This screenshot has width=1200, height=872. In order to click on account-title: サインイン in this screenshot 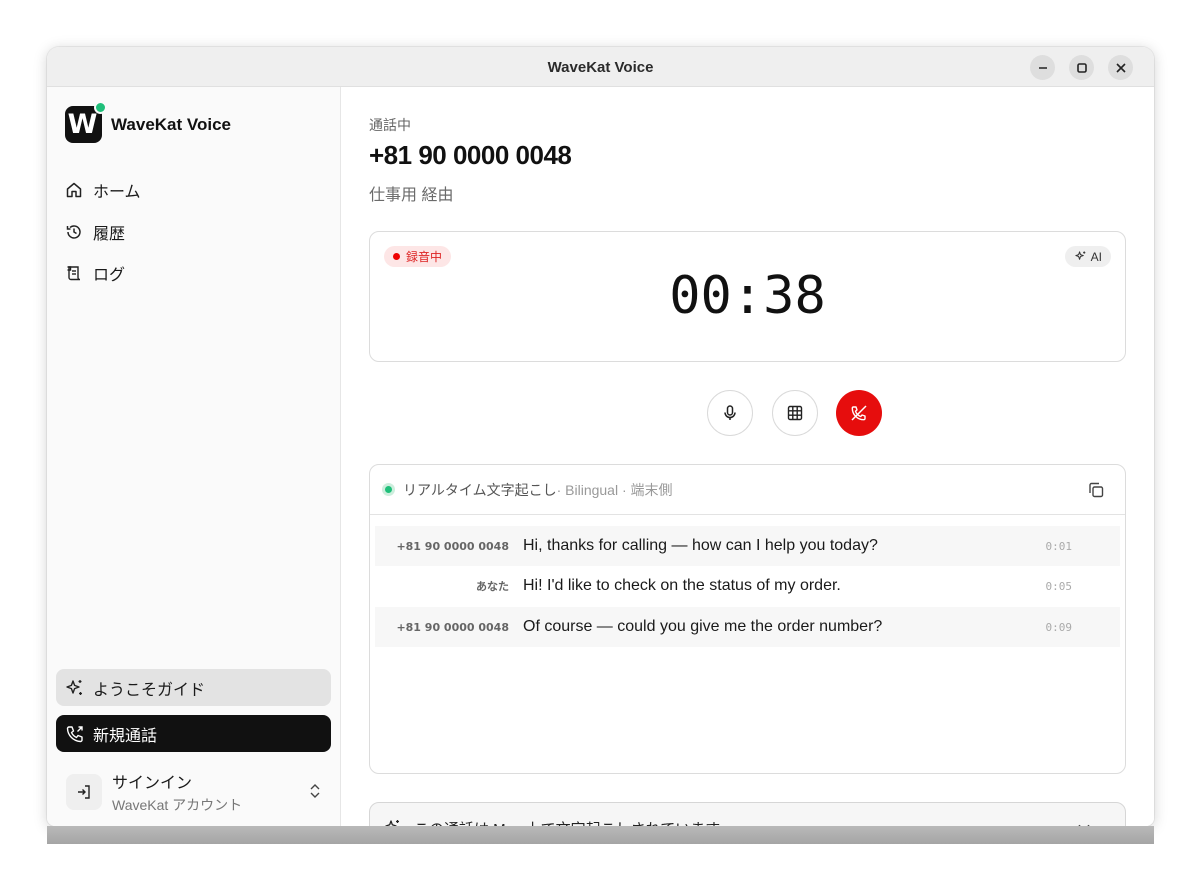, I will do `click(152, 783)`.